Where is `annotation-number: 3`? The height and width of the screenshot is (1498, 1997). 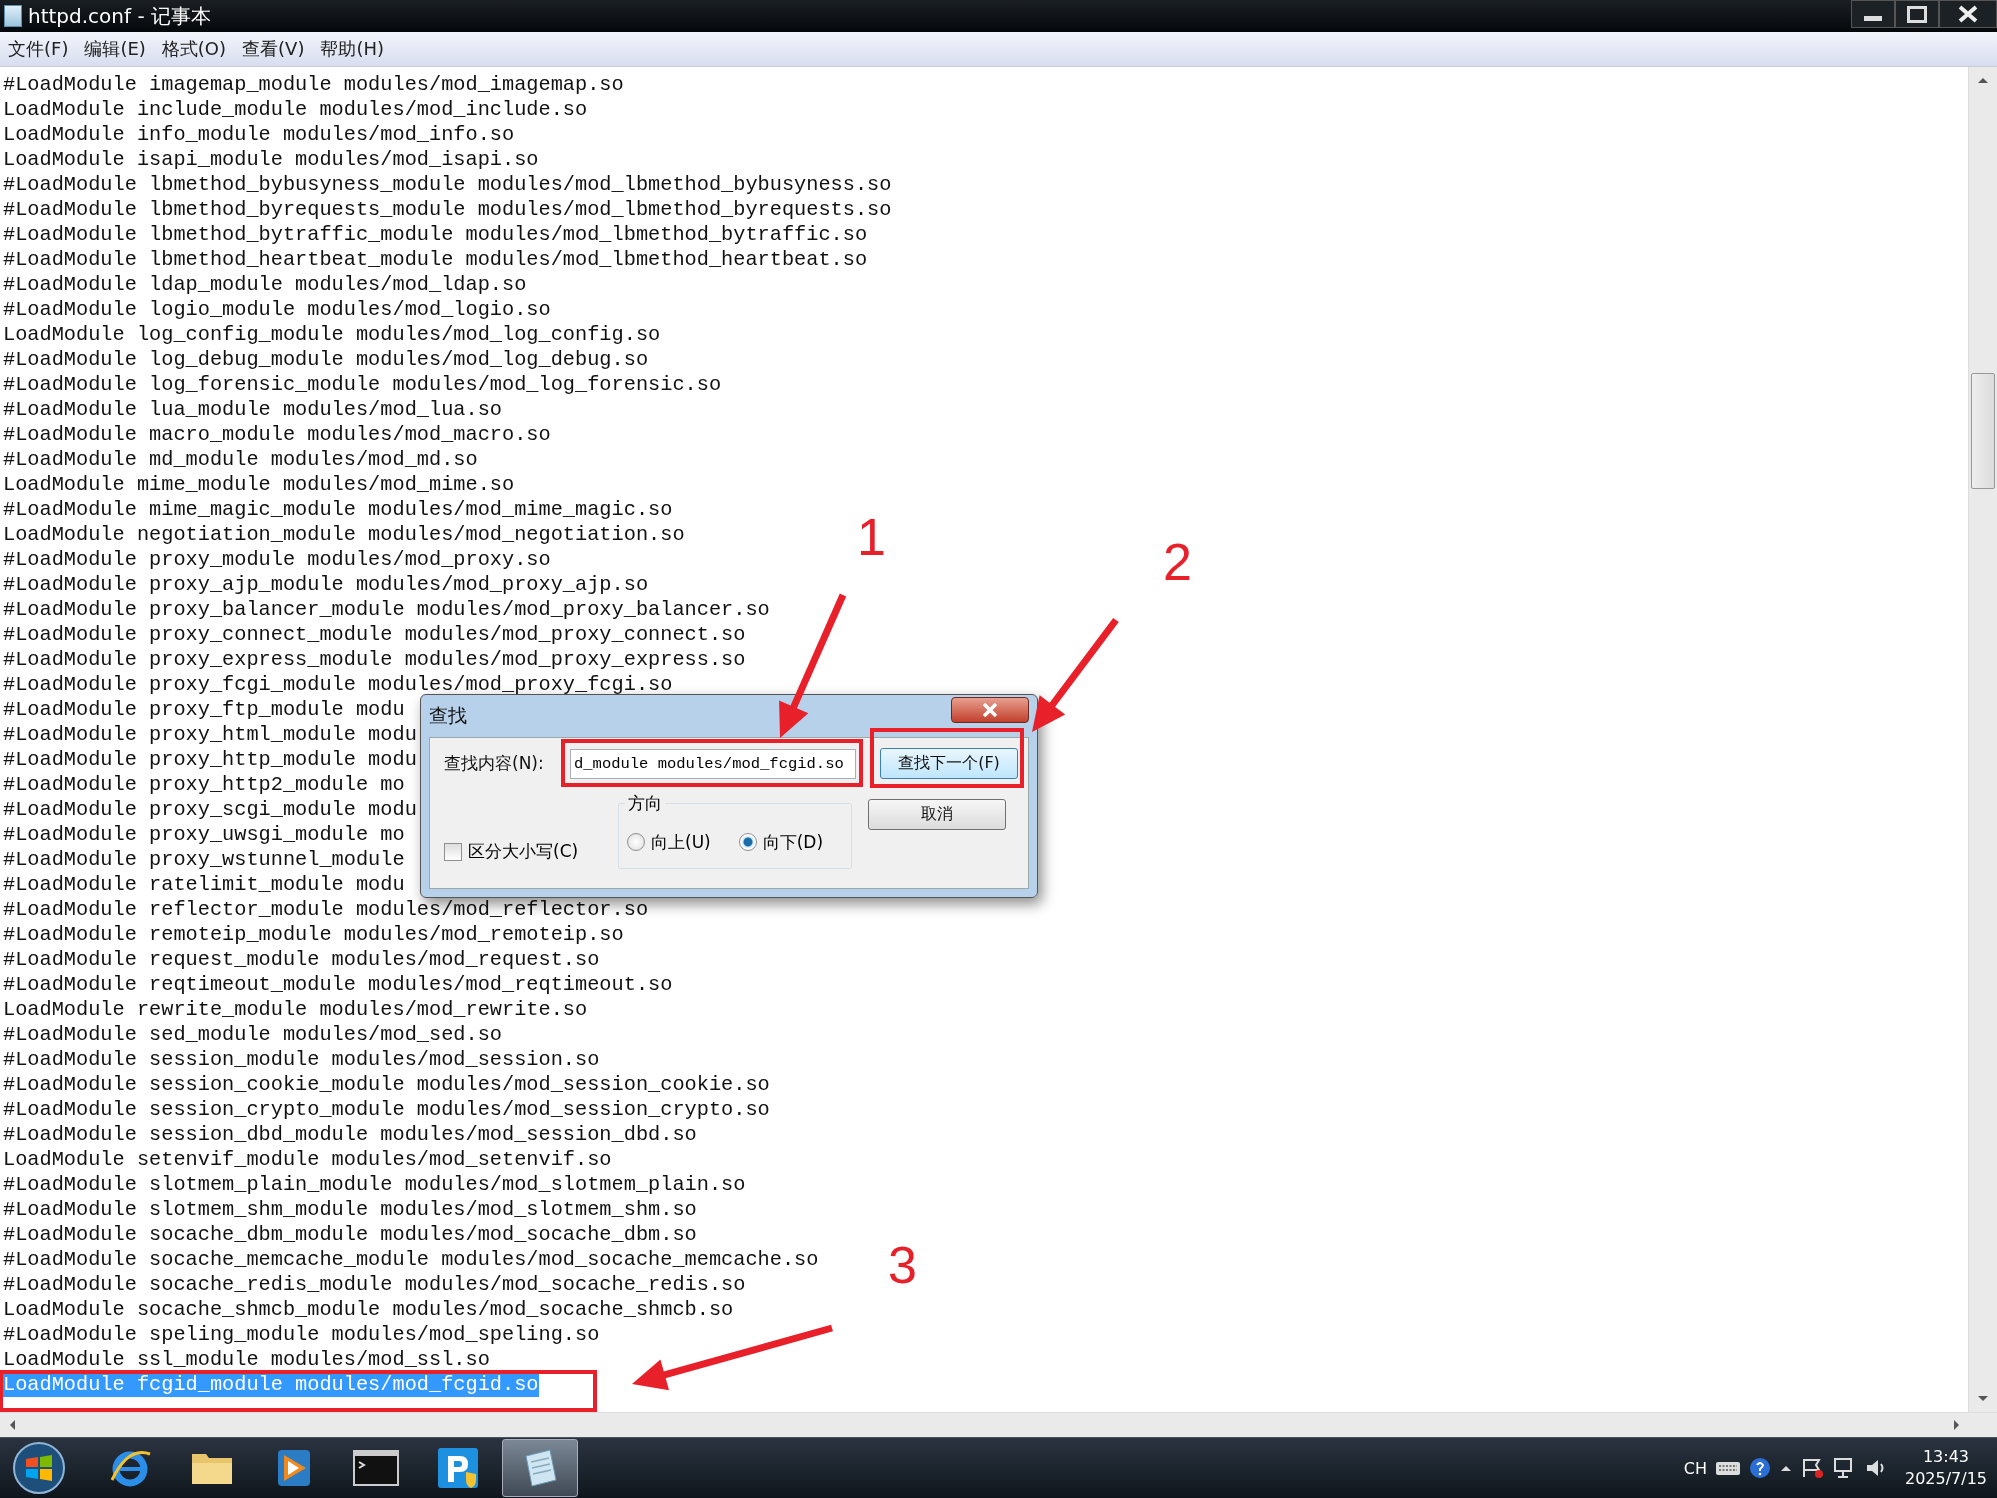
annotation-number: 3 is located at coordinates (902, 1265).